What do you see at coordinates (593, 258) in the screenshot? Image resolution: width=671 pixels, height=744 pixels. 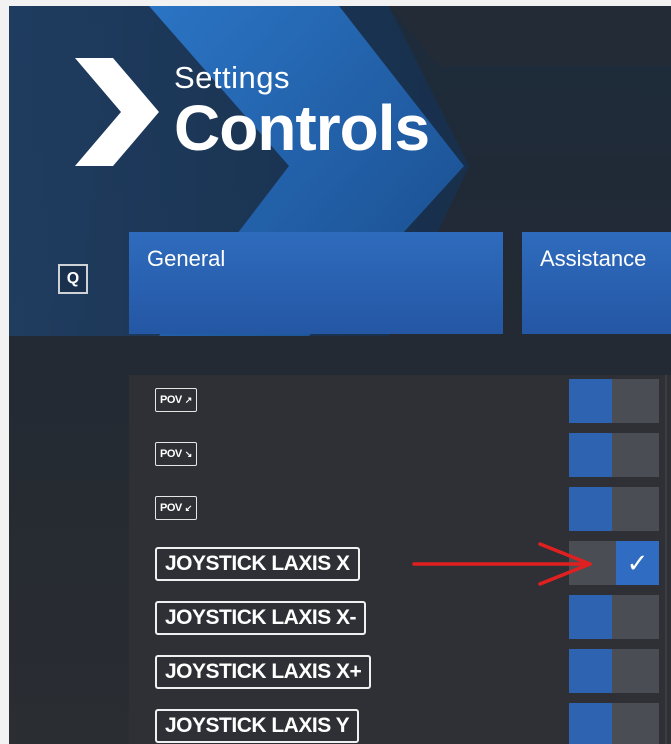 I see `tab-assistance-label: Assistance` at bounding box center [593, 258].